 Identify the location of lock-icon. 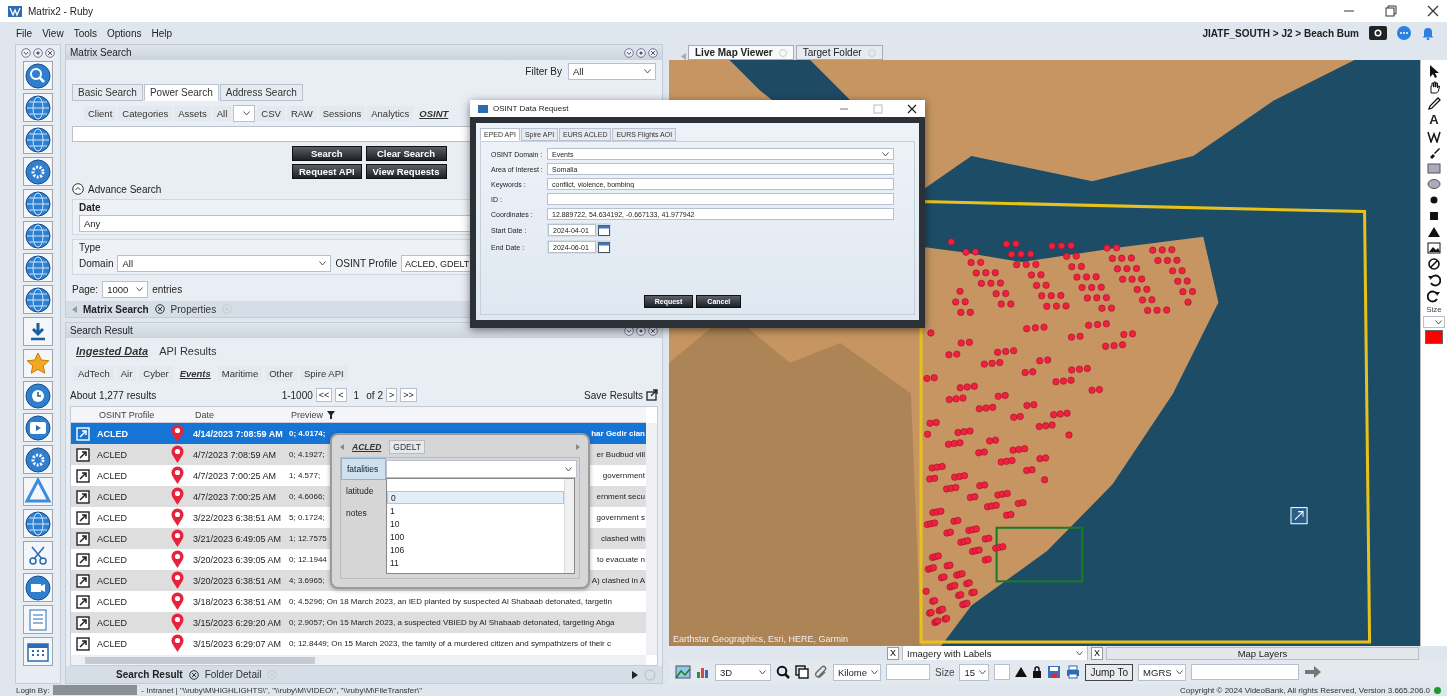
(1037, 672).